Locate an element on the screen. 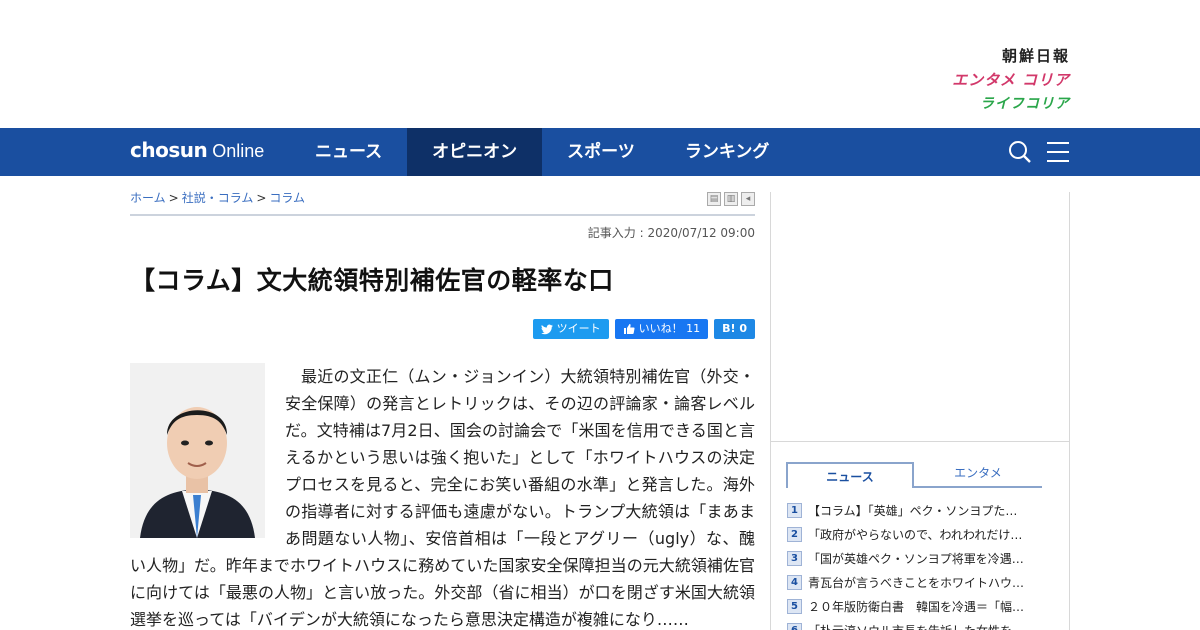 The width and height of the screenshot is (1200, 630). author-photo is located at coordinates (197, 450).